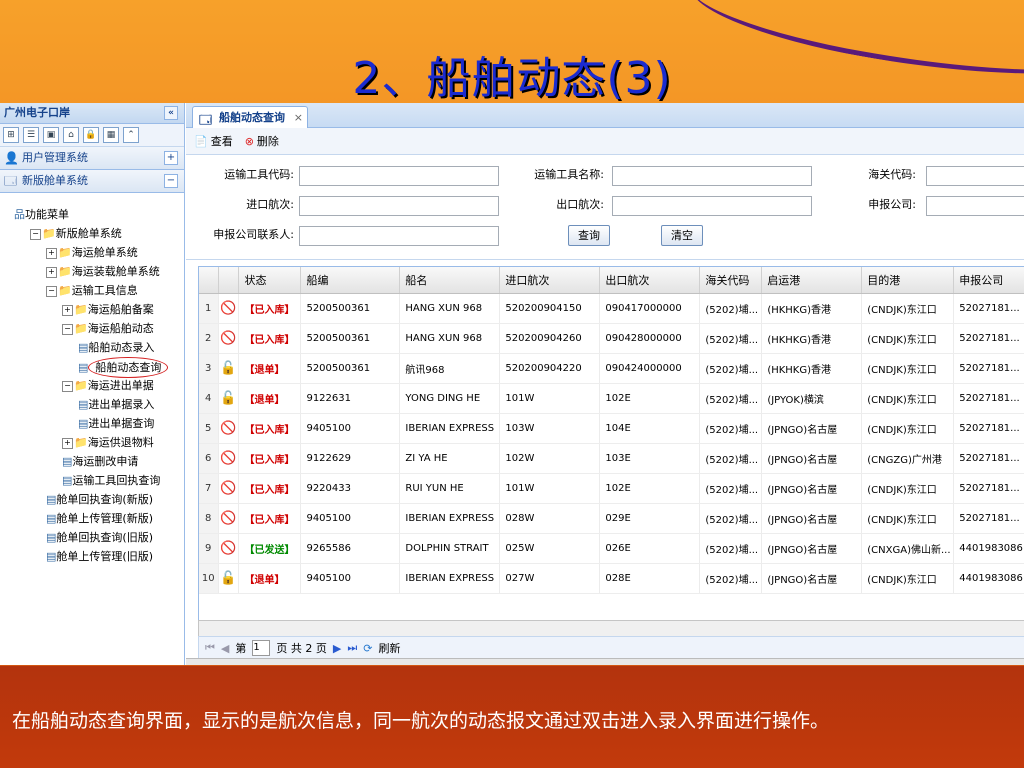 This screenshot has width=1024, height=768. I want to click on tree-node: ▤海运删改申请, so click(92, 461).